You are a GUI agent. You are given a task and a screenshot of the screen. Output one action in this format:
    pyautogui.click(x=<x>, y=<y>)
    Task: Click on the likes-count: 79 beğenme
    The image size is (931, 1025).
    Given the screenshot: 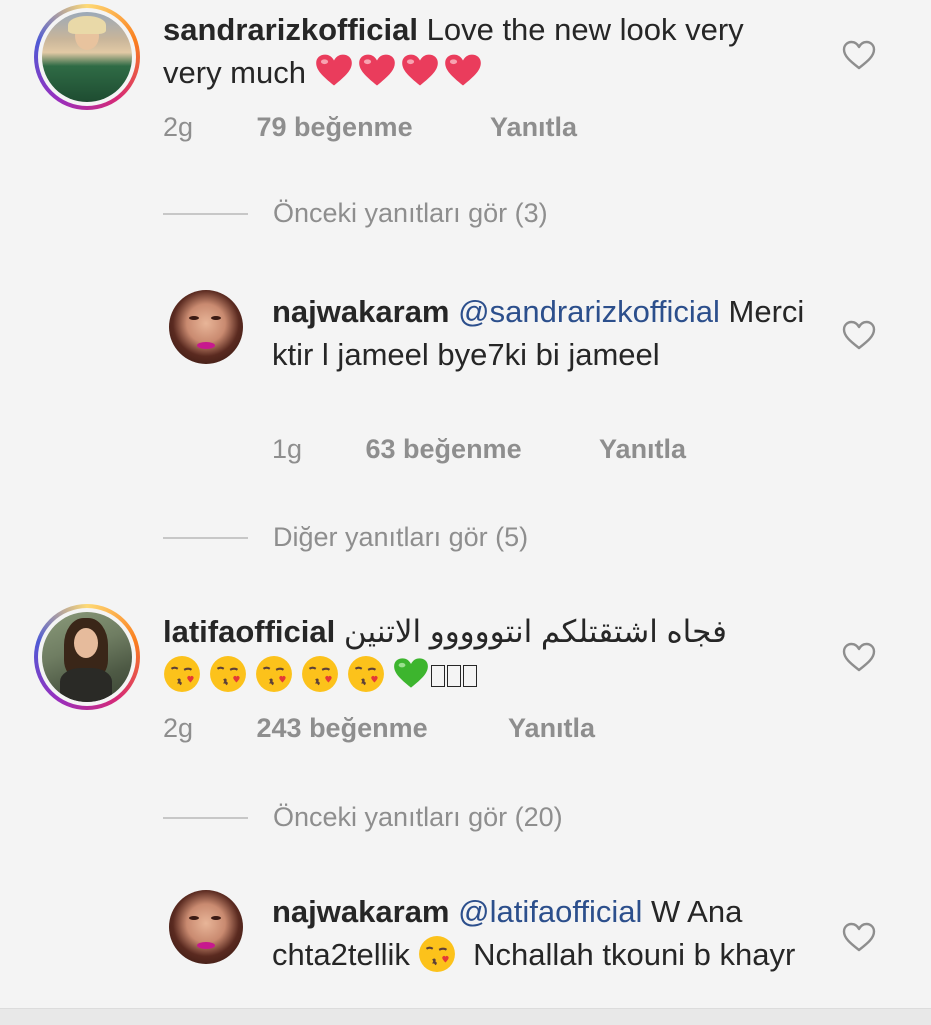 What is the action you would take?
    pyautogui.click(x=370, y=127)
    